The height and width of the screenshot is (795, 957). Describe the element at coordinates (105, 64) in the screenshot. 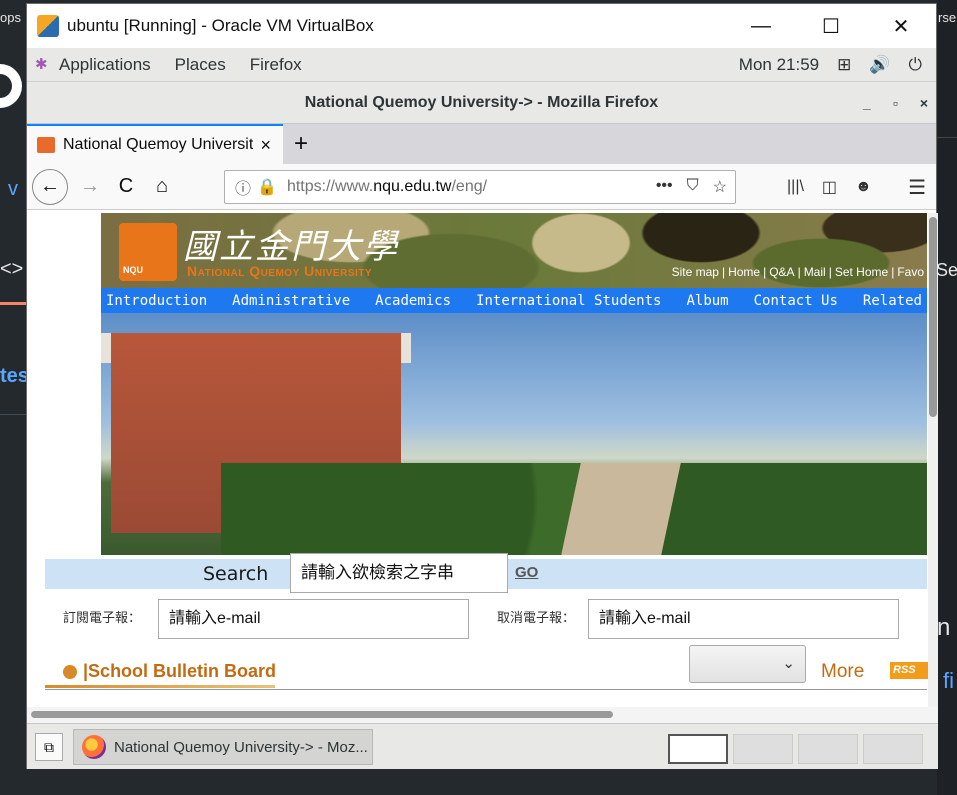

I see `applications-label: Applications` at that location.